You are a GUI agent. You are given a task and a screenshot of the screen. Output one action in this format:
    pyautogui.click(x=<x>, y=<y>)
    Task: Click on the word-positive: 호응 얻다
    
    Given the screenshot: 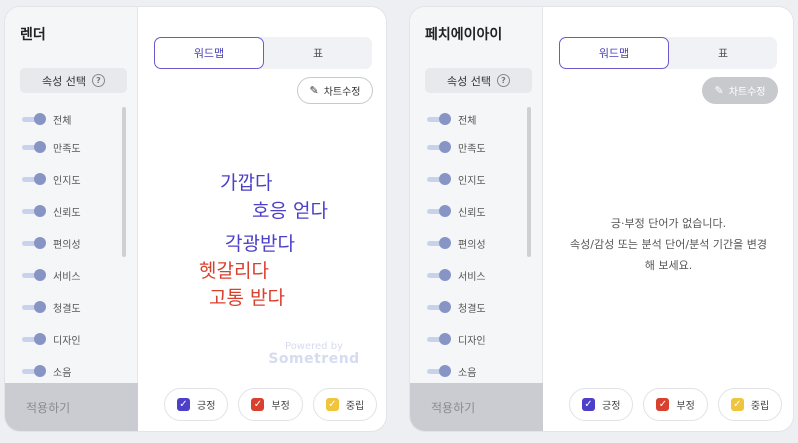 What is the action you would take?
    pyautogui.click(x=290, y=209)
    